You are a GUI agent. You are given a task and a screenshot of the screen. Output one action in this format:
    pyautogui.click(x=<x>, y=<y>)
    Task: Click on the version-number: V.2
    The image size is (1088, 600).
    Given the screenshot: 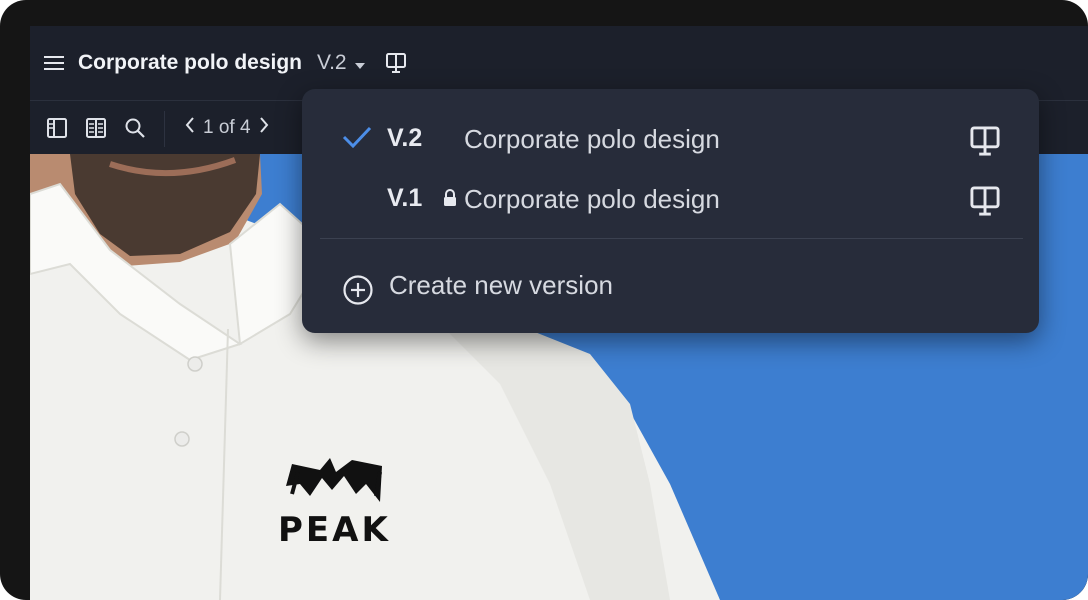 What is the action you would take?
    pyautogui.click(x=405, y=138)
    